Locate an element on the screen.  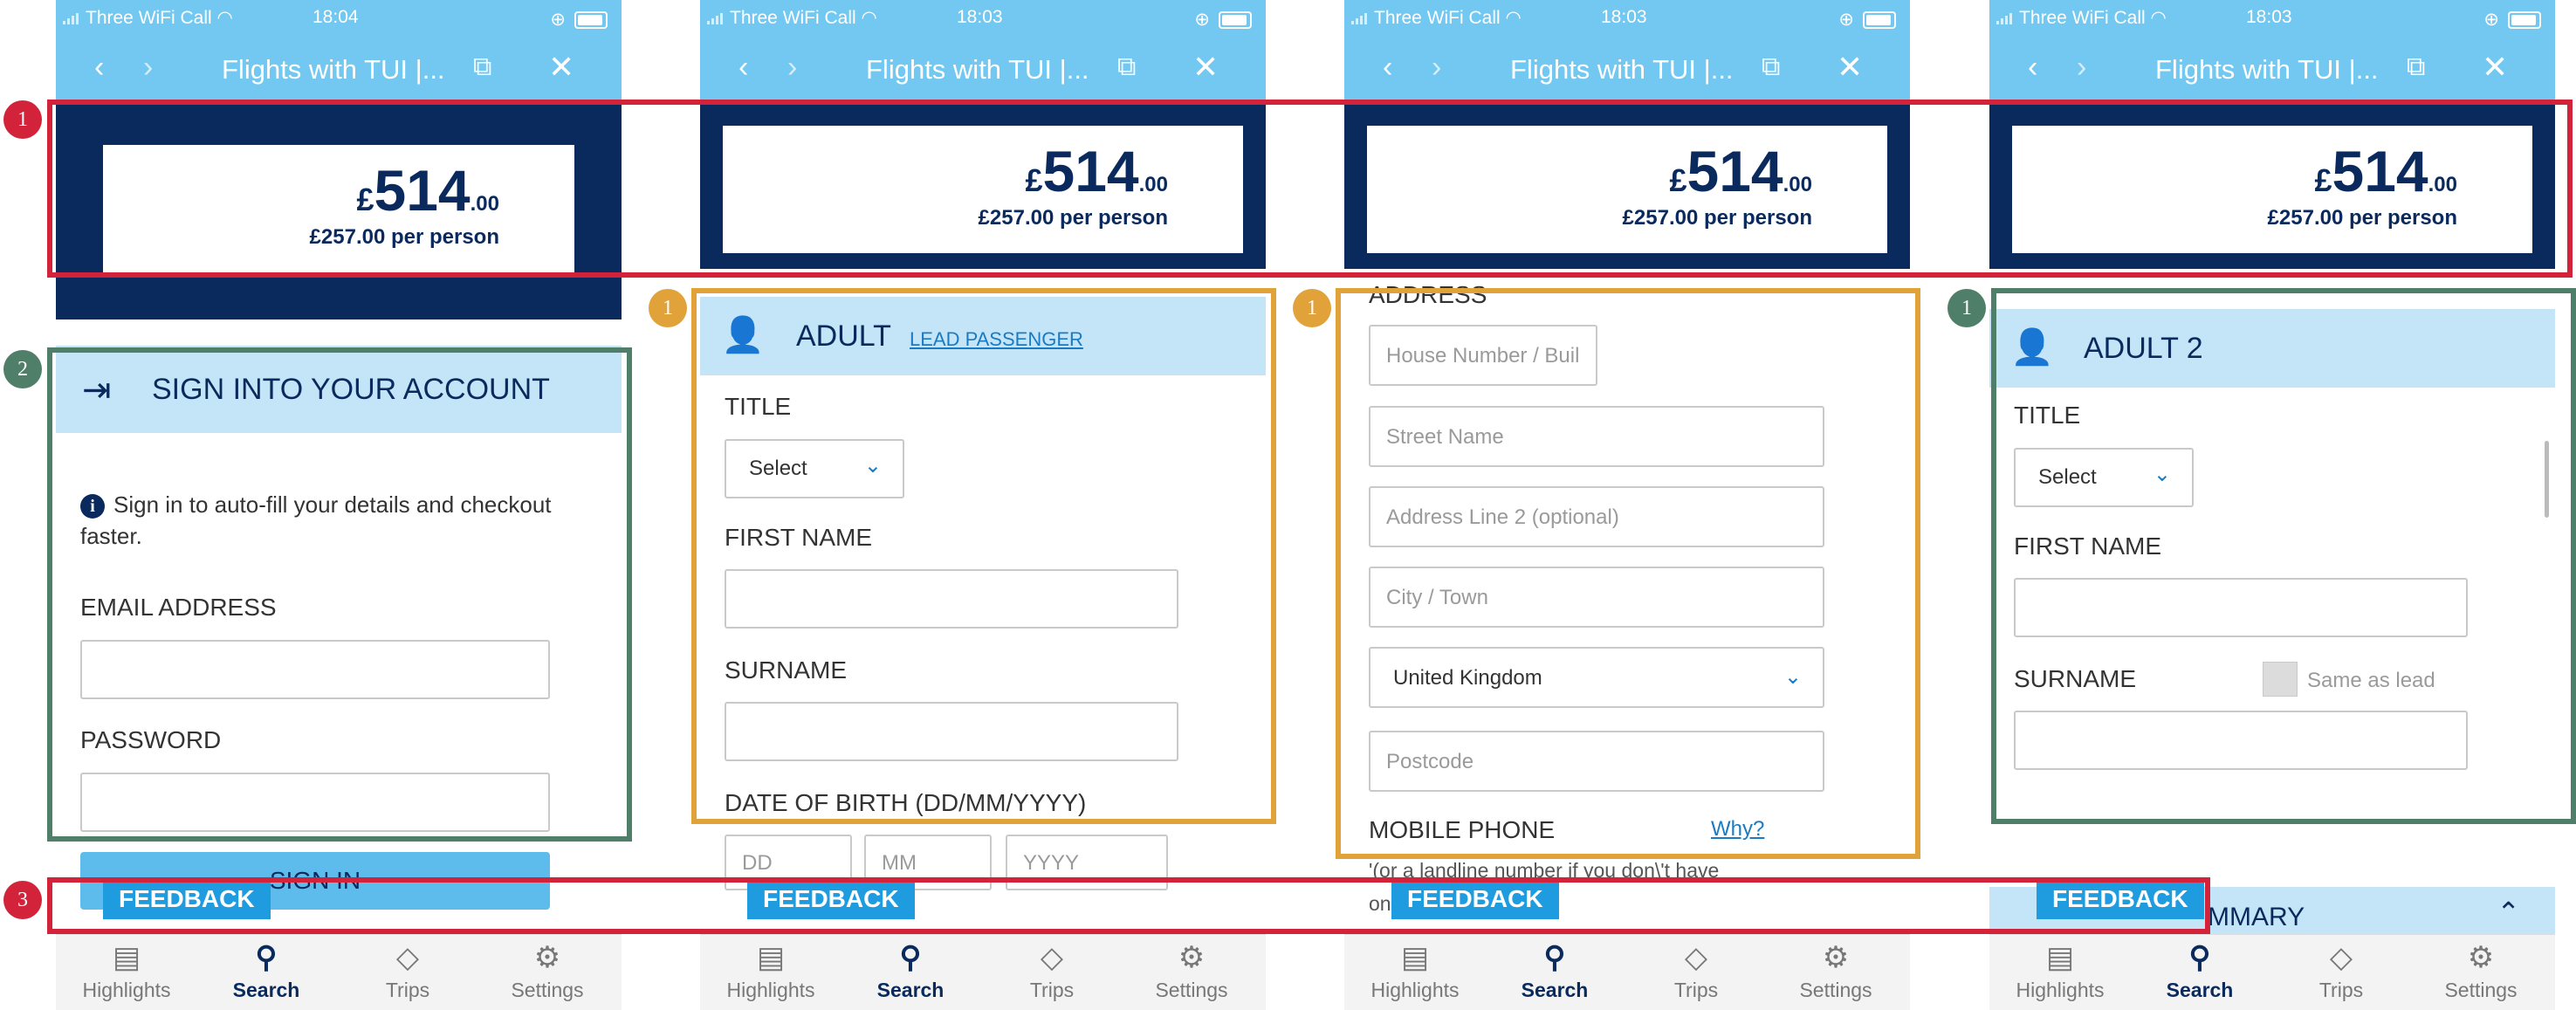
annotation-box-signin is located at coordinates (339, 594).